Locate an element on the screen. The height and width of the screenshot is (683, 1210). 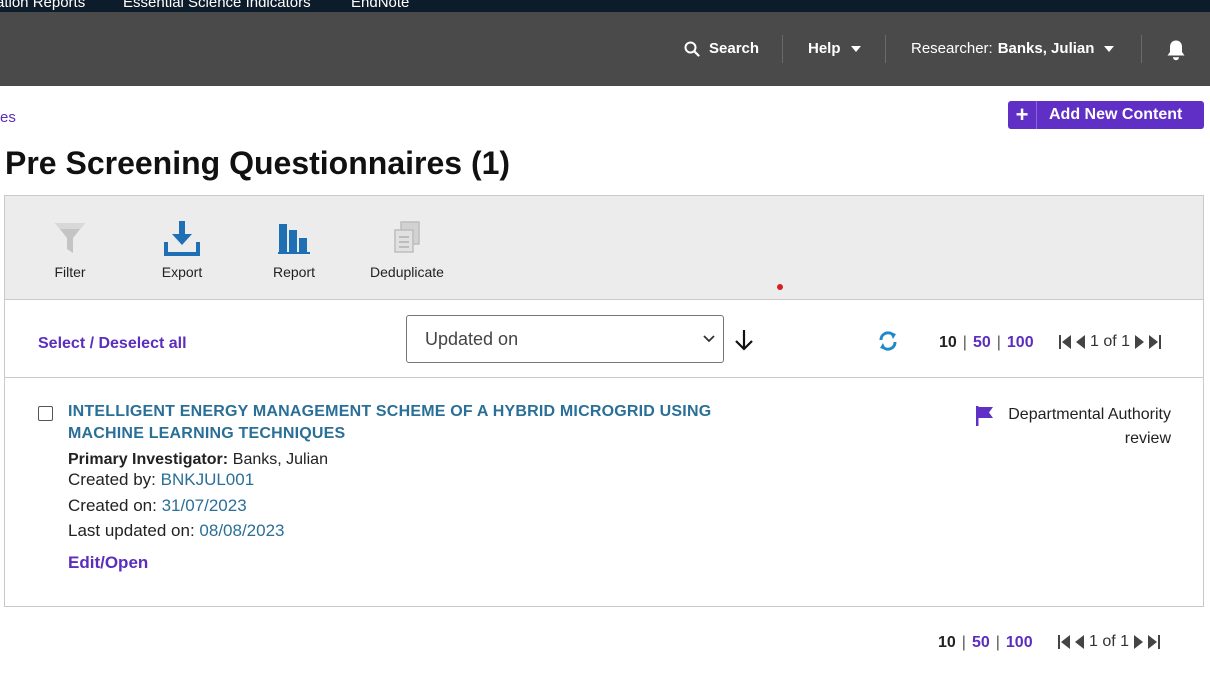
researcher-name: Banks, Julian is located at coordinates (1046, 48).